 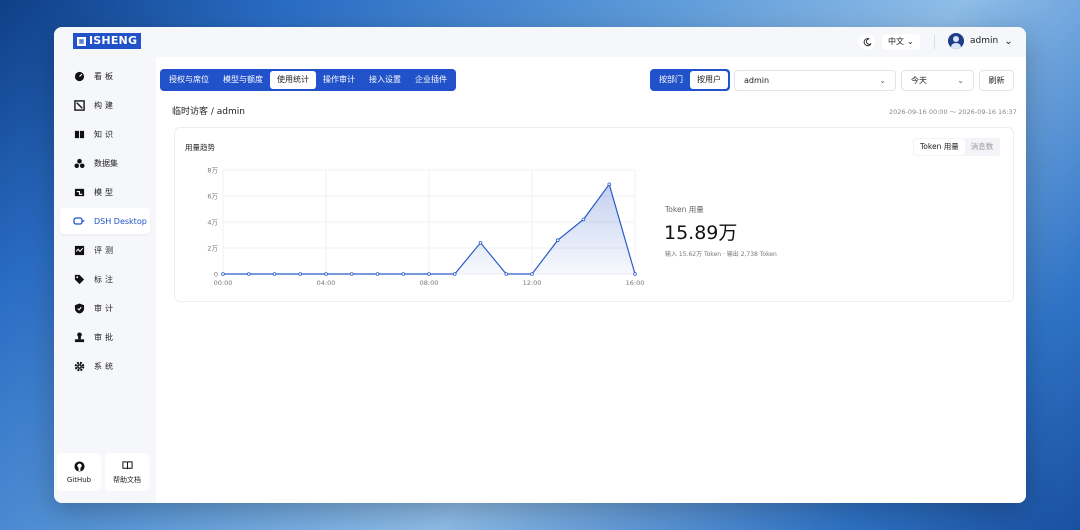 What do you see at coordinates (984, 41) in the screenshot?
I see `username: admin` at bounding box center [984, 41].